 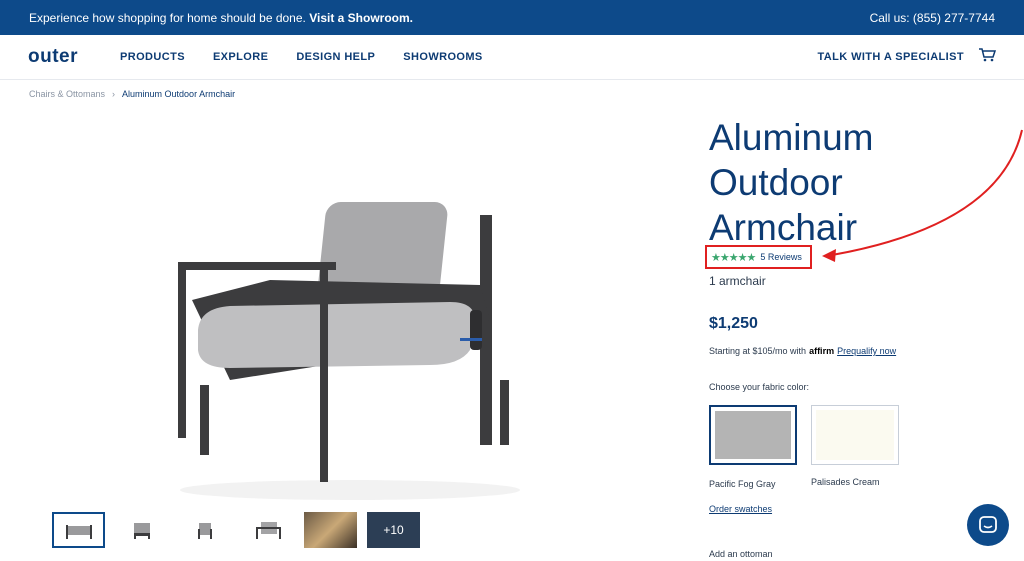 I want to click on nav-explore: EXPLORE, so click(x=240, y=57).